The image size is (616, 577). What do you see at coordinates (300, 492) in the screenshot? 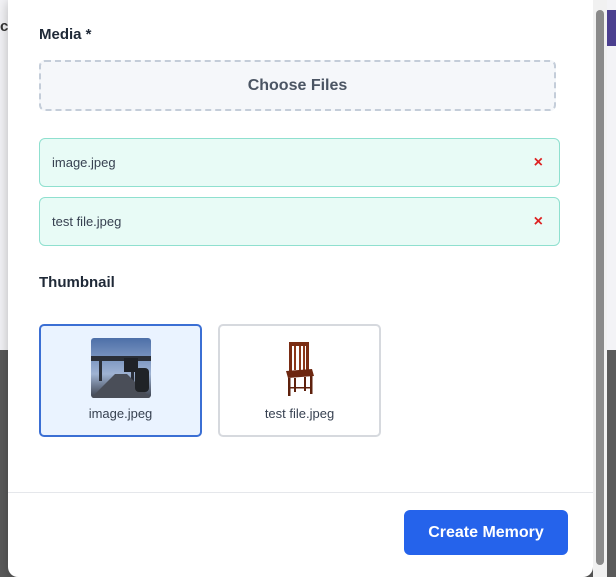
I see `footer-divider` at bounding box center [300, 492].